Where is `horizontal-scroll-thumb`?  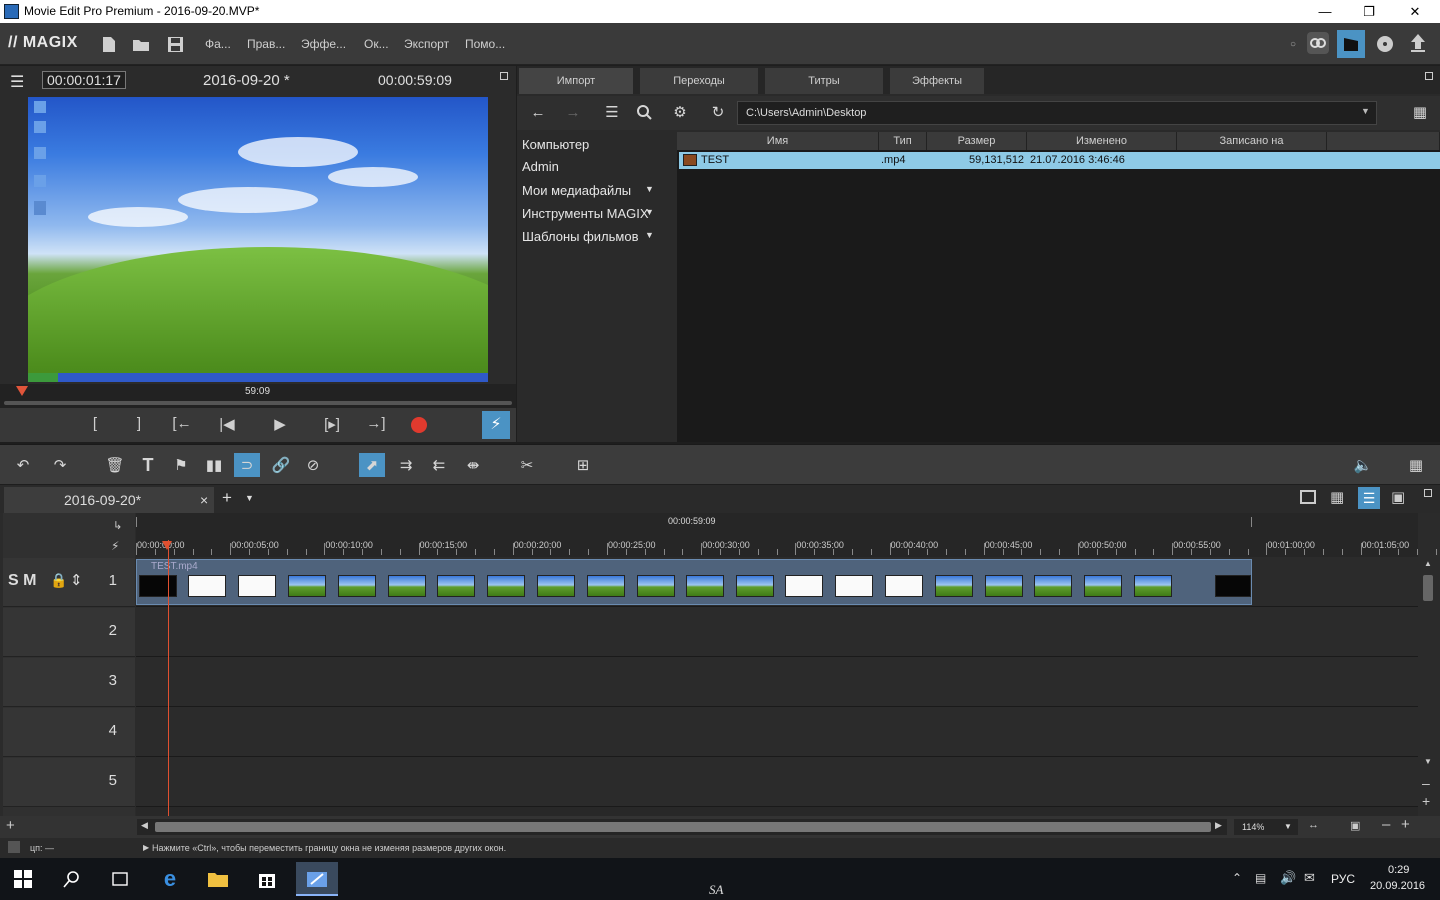 horizontal-scroll-thumb is located at coordinates (683, 827).